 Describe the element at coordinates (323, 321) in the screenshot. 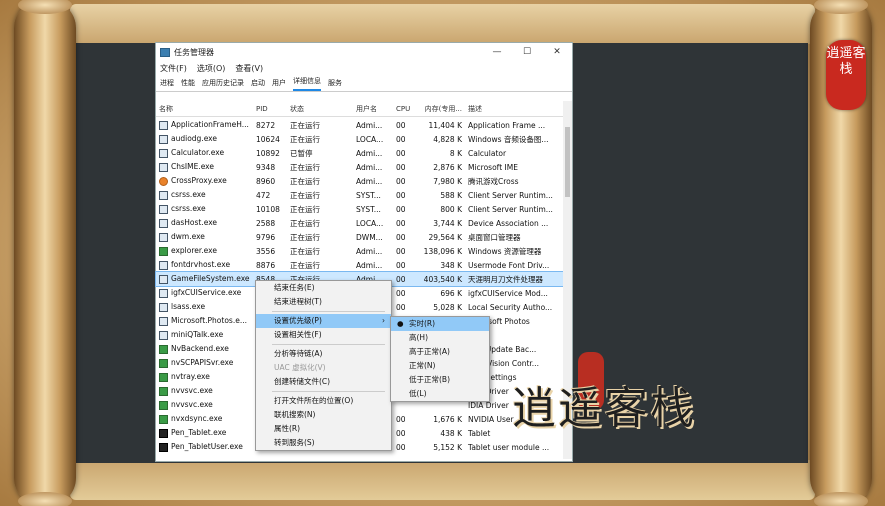

I see `context-menu-item: 设置优先级(P) ›` at that location.